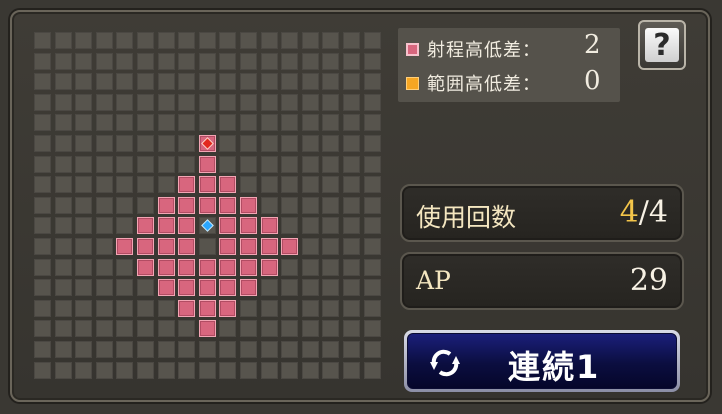 This screenshot has width=722, height=414. What do you see at coordinates (473, 49) in the screenshot?
I see `range-height-row: 射程高低差：` at bounding box center [473, 49].